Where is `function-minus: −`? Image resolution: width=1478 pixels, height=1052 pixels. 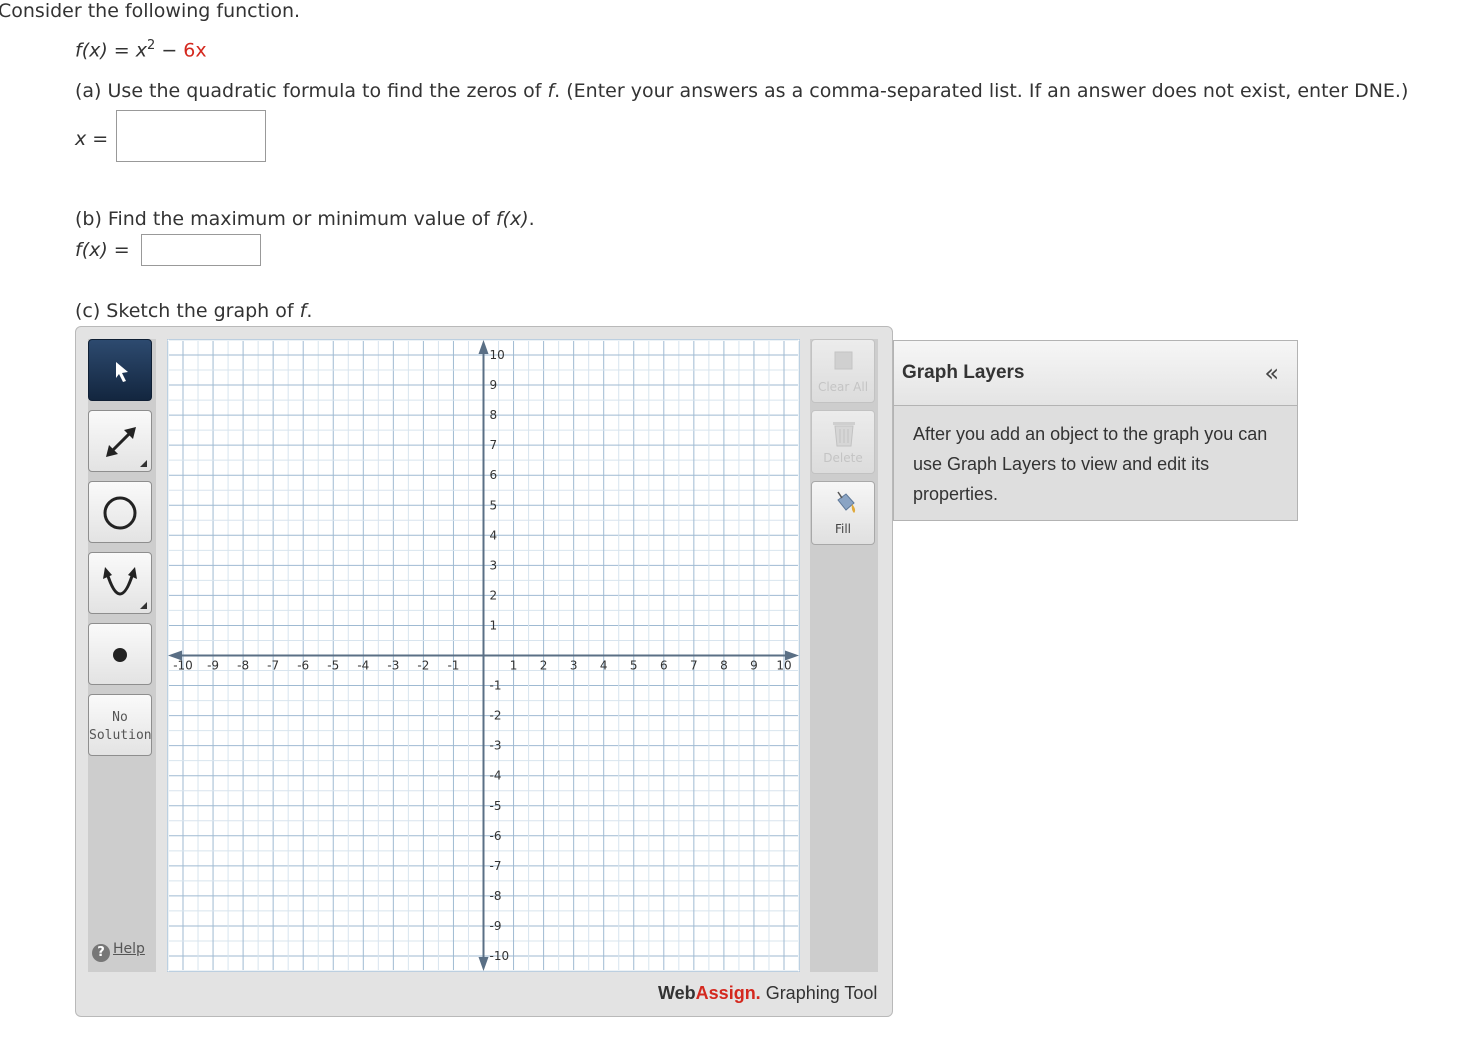
function-minus: − is located at coordinates (169, 50).